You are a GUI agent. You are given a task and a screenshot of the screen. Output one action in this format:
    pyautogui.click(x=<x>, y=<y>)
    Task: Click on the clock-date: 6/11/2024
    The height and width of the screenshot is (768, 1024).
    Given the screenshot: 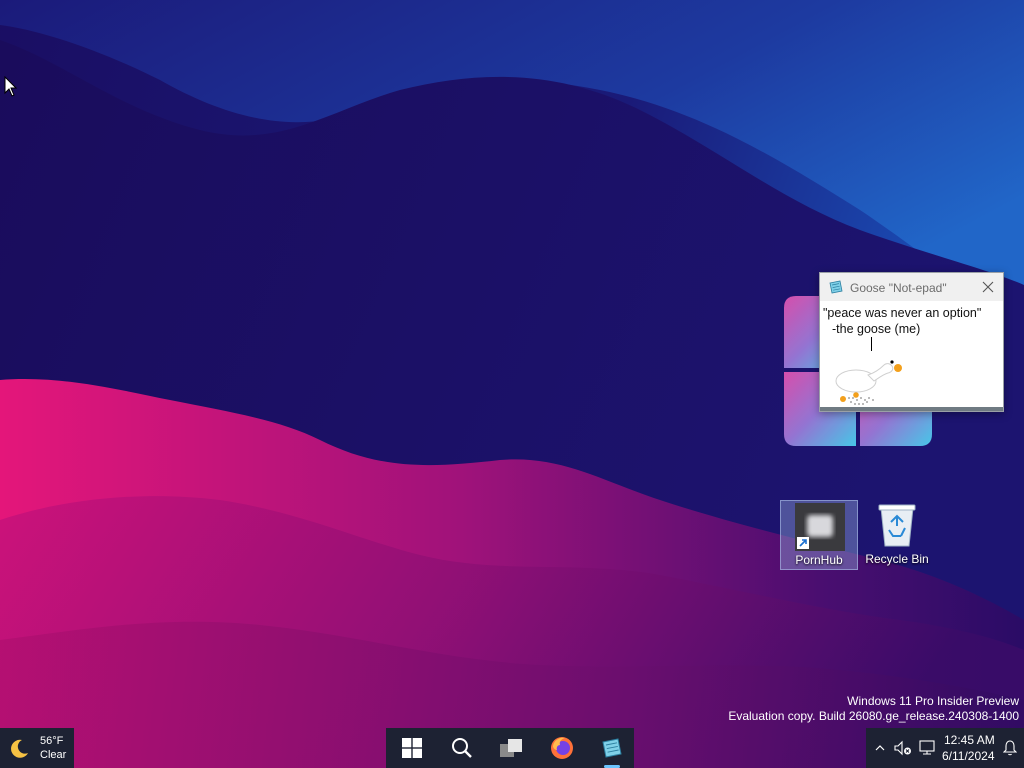 What is the action you would take?
    pyautogui.click(x=968, y=756)
    